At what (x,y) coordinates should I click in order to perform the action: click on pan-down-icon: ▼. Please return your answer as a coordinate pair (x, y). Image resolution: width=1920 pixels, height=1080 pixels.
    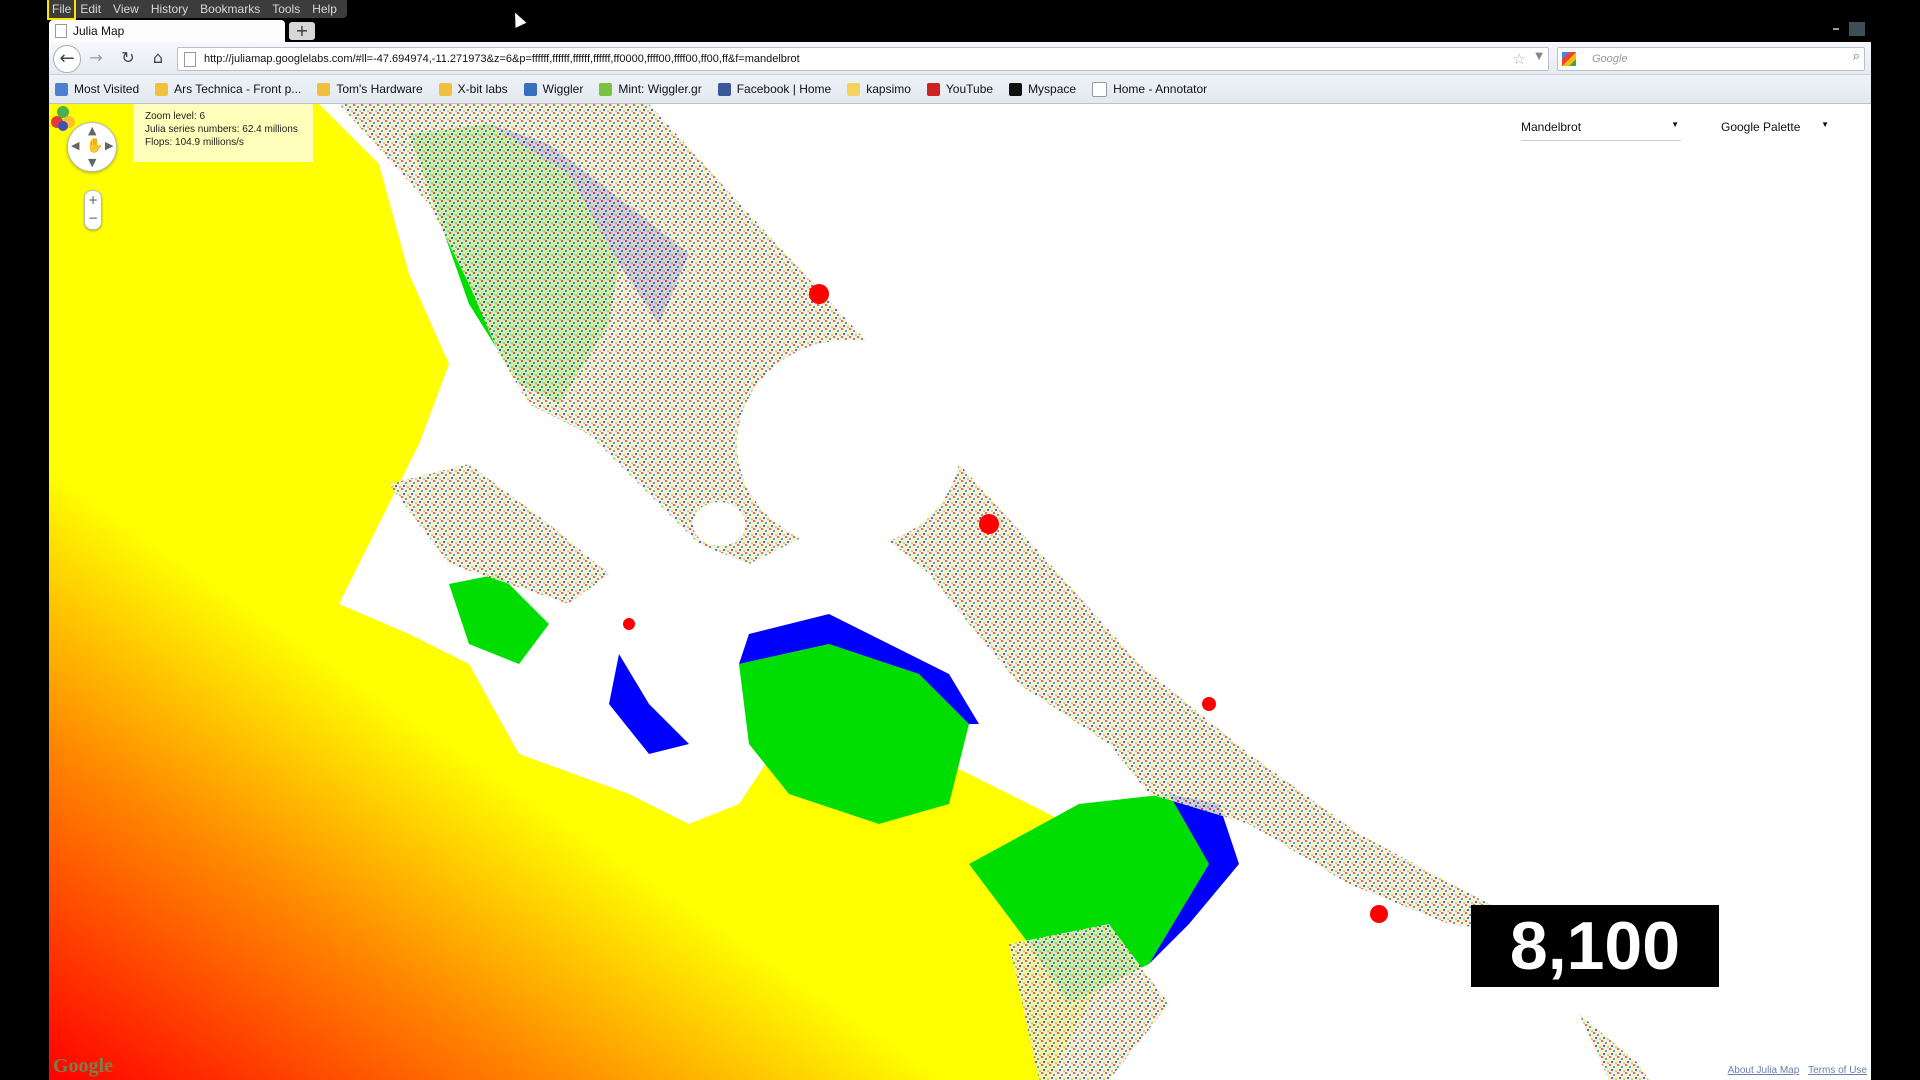
    Looking at the image, I should click on (92, 162).